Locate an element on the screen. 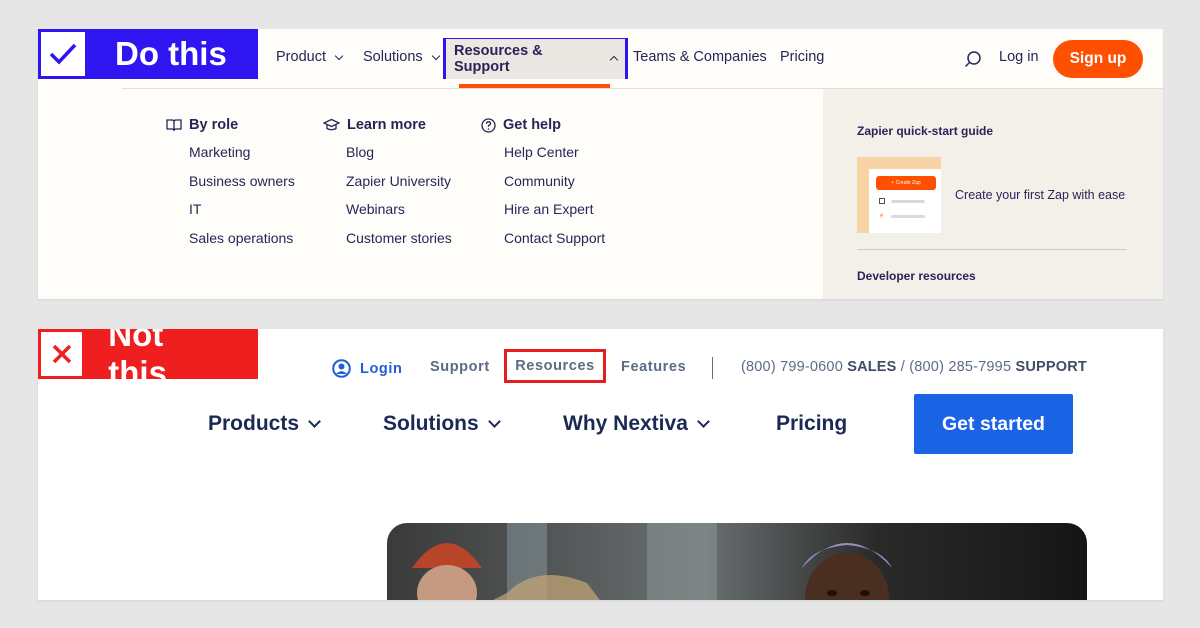 The height and width of the screenshot is (628, 1200). nav-product: Product is located at coordinates (310, 57).